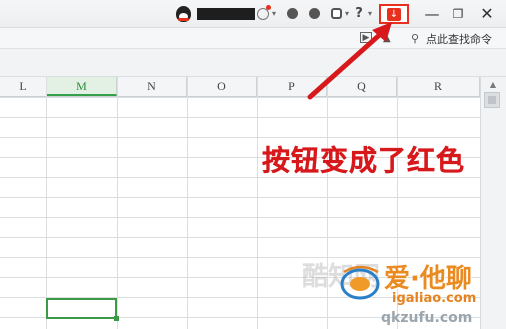 The image size is (506, 329). What do you see at coordinates (428, 279) in the screenshot?
I see `watermark-brand: 爱·他聊` at bounding box center [428, 279].